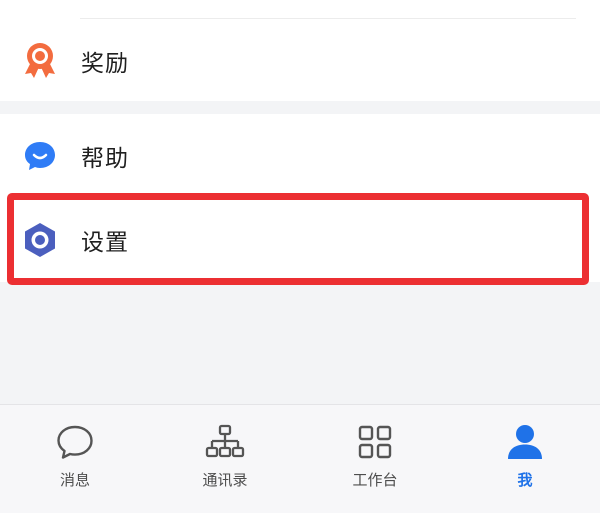 The height and width of the screenshot is (513, 600). I want to click on tab-me: 我, so click(525, 459).